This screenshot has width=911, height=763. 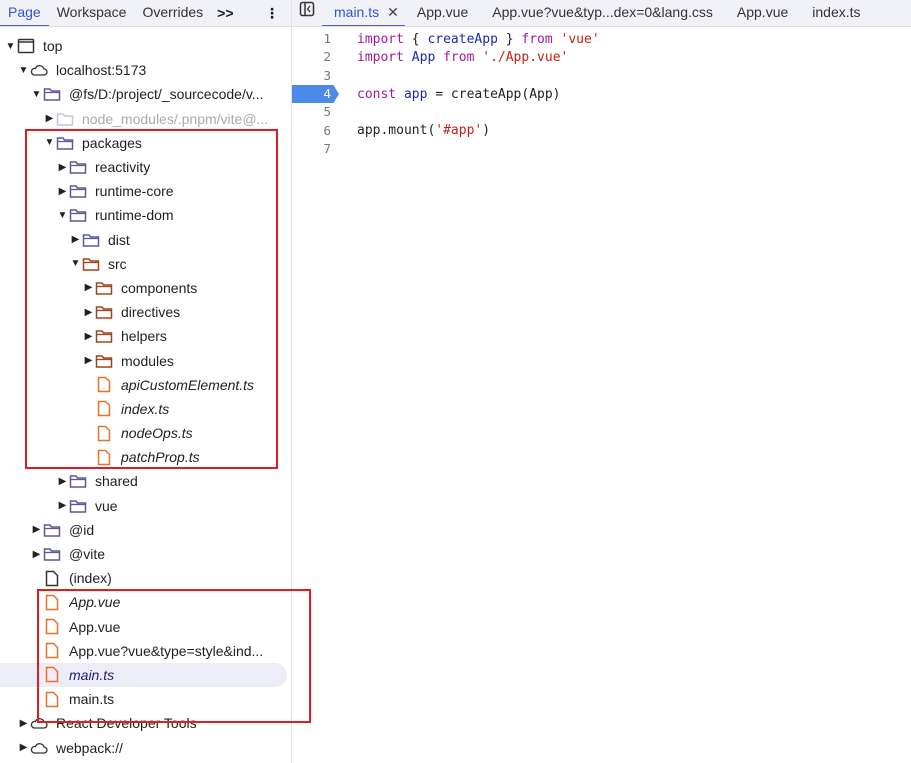 What do you see at coordinates (315, 39) in the screenshot?
I see `line-number: 1` at bounding box center [315, 39].